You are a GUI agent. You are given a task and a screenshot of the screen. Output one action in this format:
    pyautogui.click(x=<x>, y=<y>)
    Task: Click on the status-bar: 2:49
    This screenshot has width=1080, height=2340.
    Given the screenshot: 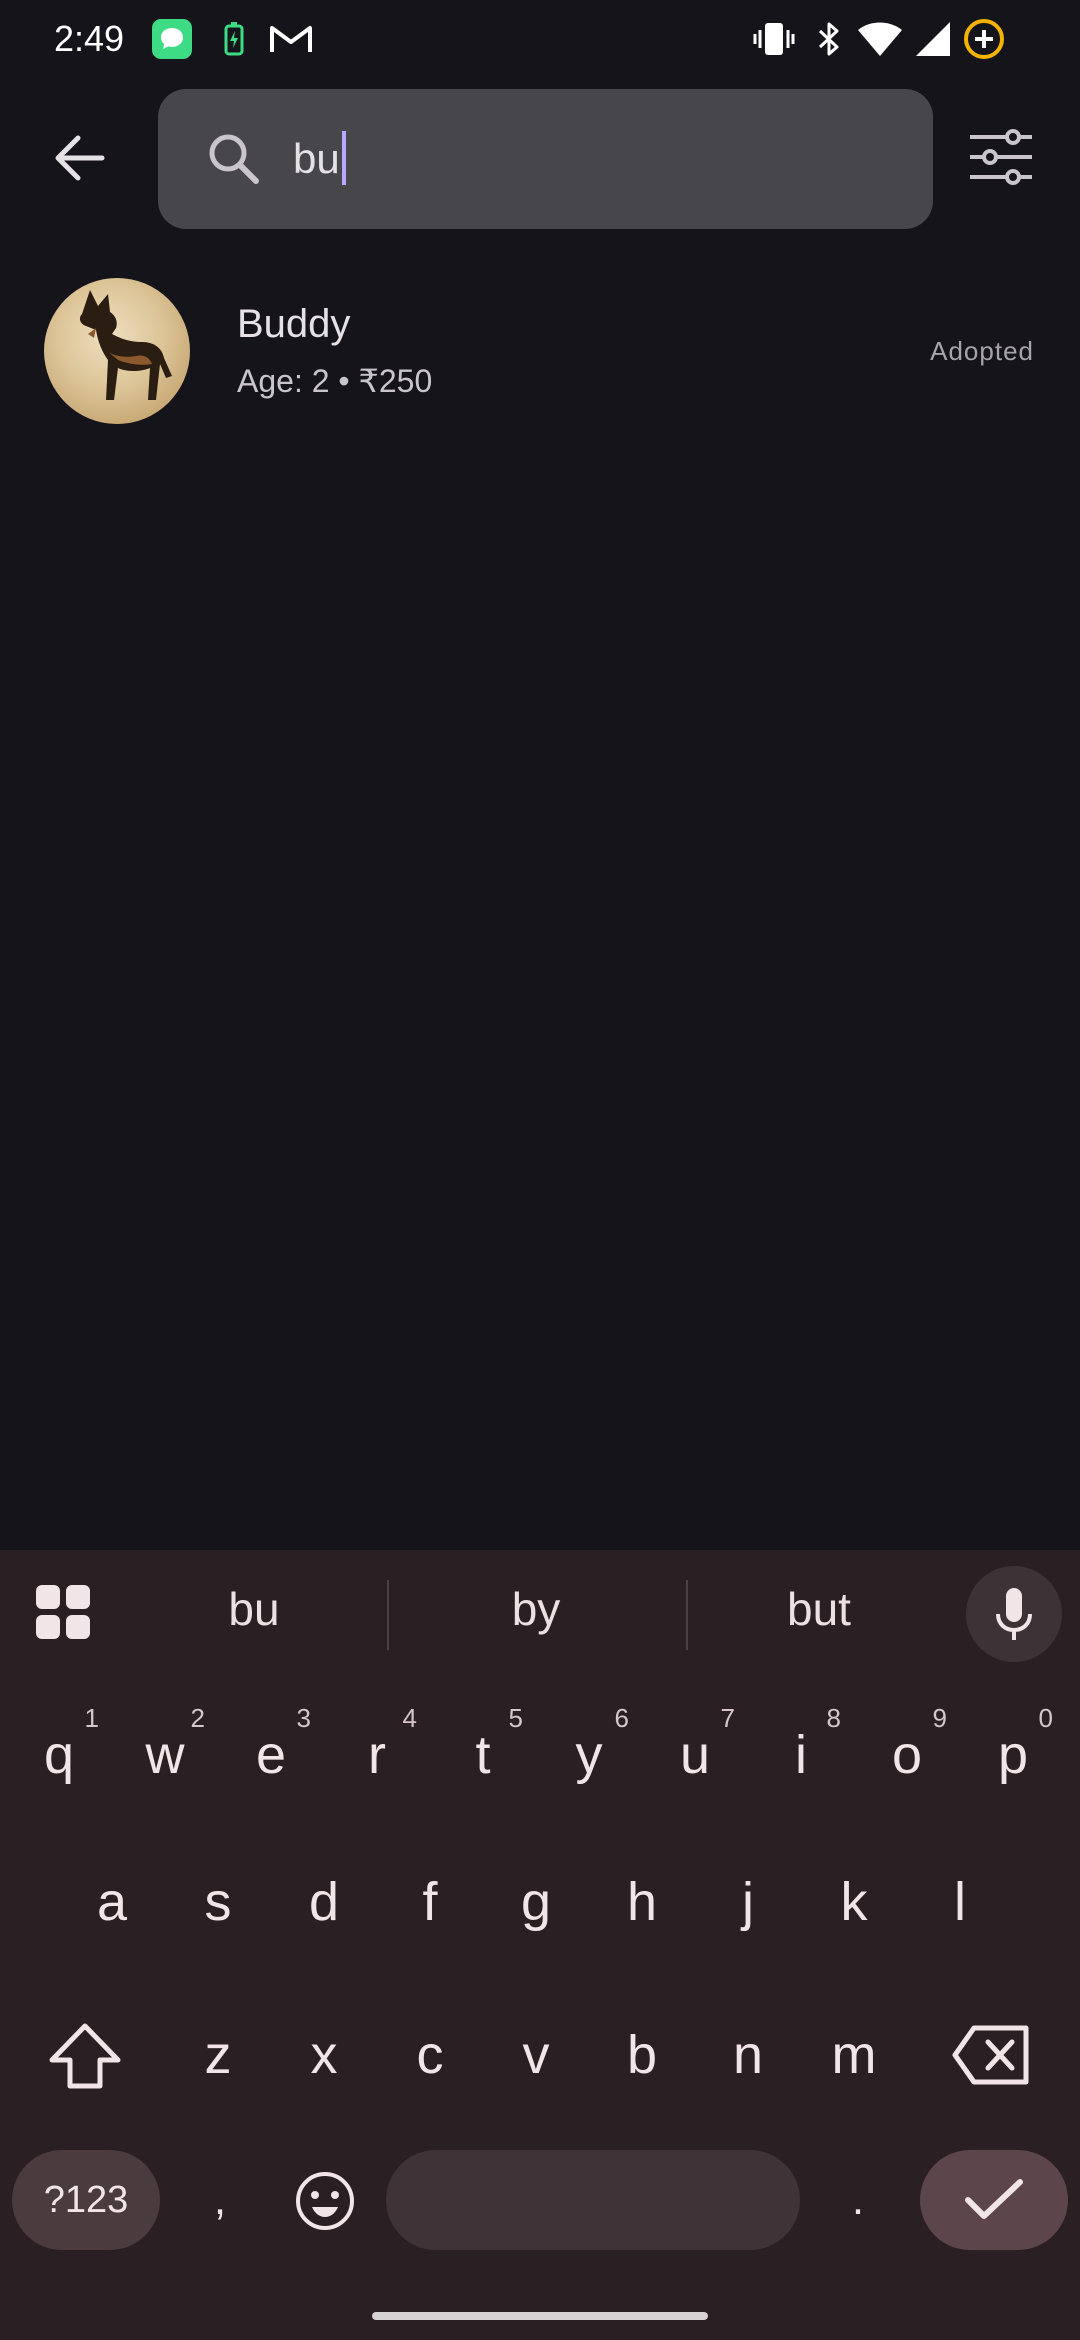 What is the action you would take?
    pyautogui.click(x=540, y=40)
    